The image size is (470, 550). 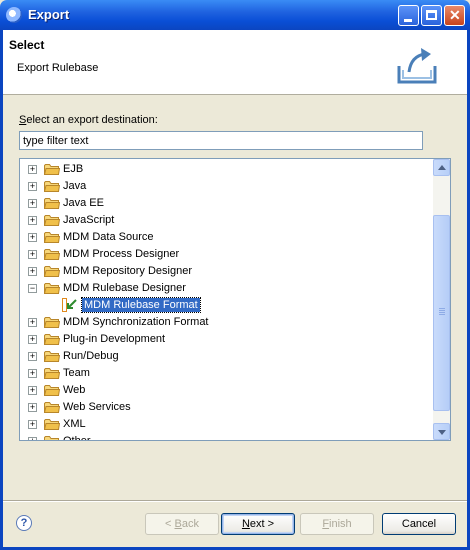 What do you see at coordinates (74, 390) in the screenshot?
I see `tree-item-label: Web` at bounding box center [74, 390].